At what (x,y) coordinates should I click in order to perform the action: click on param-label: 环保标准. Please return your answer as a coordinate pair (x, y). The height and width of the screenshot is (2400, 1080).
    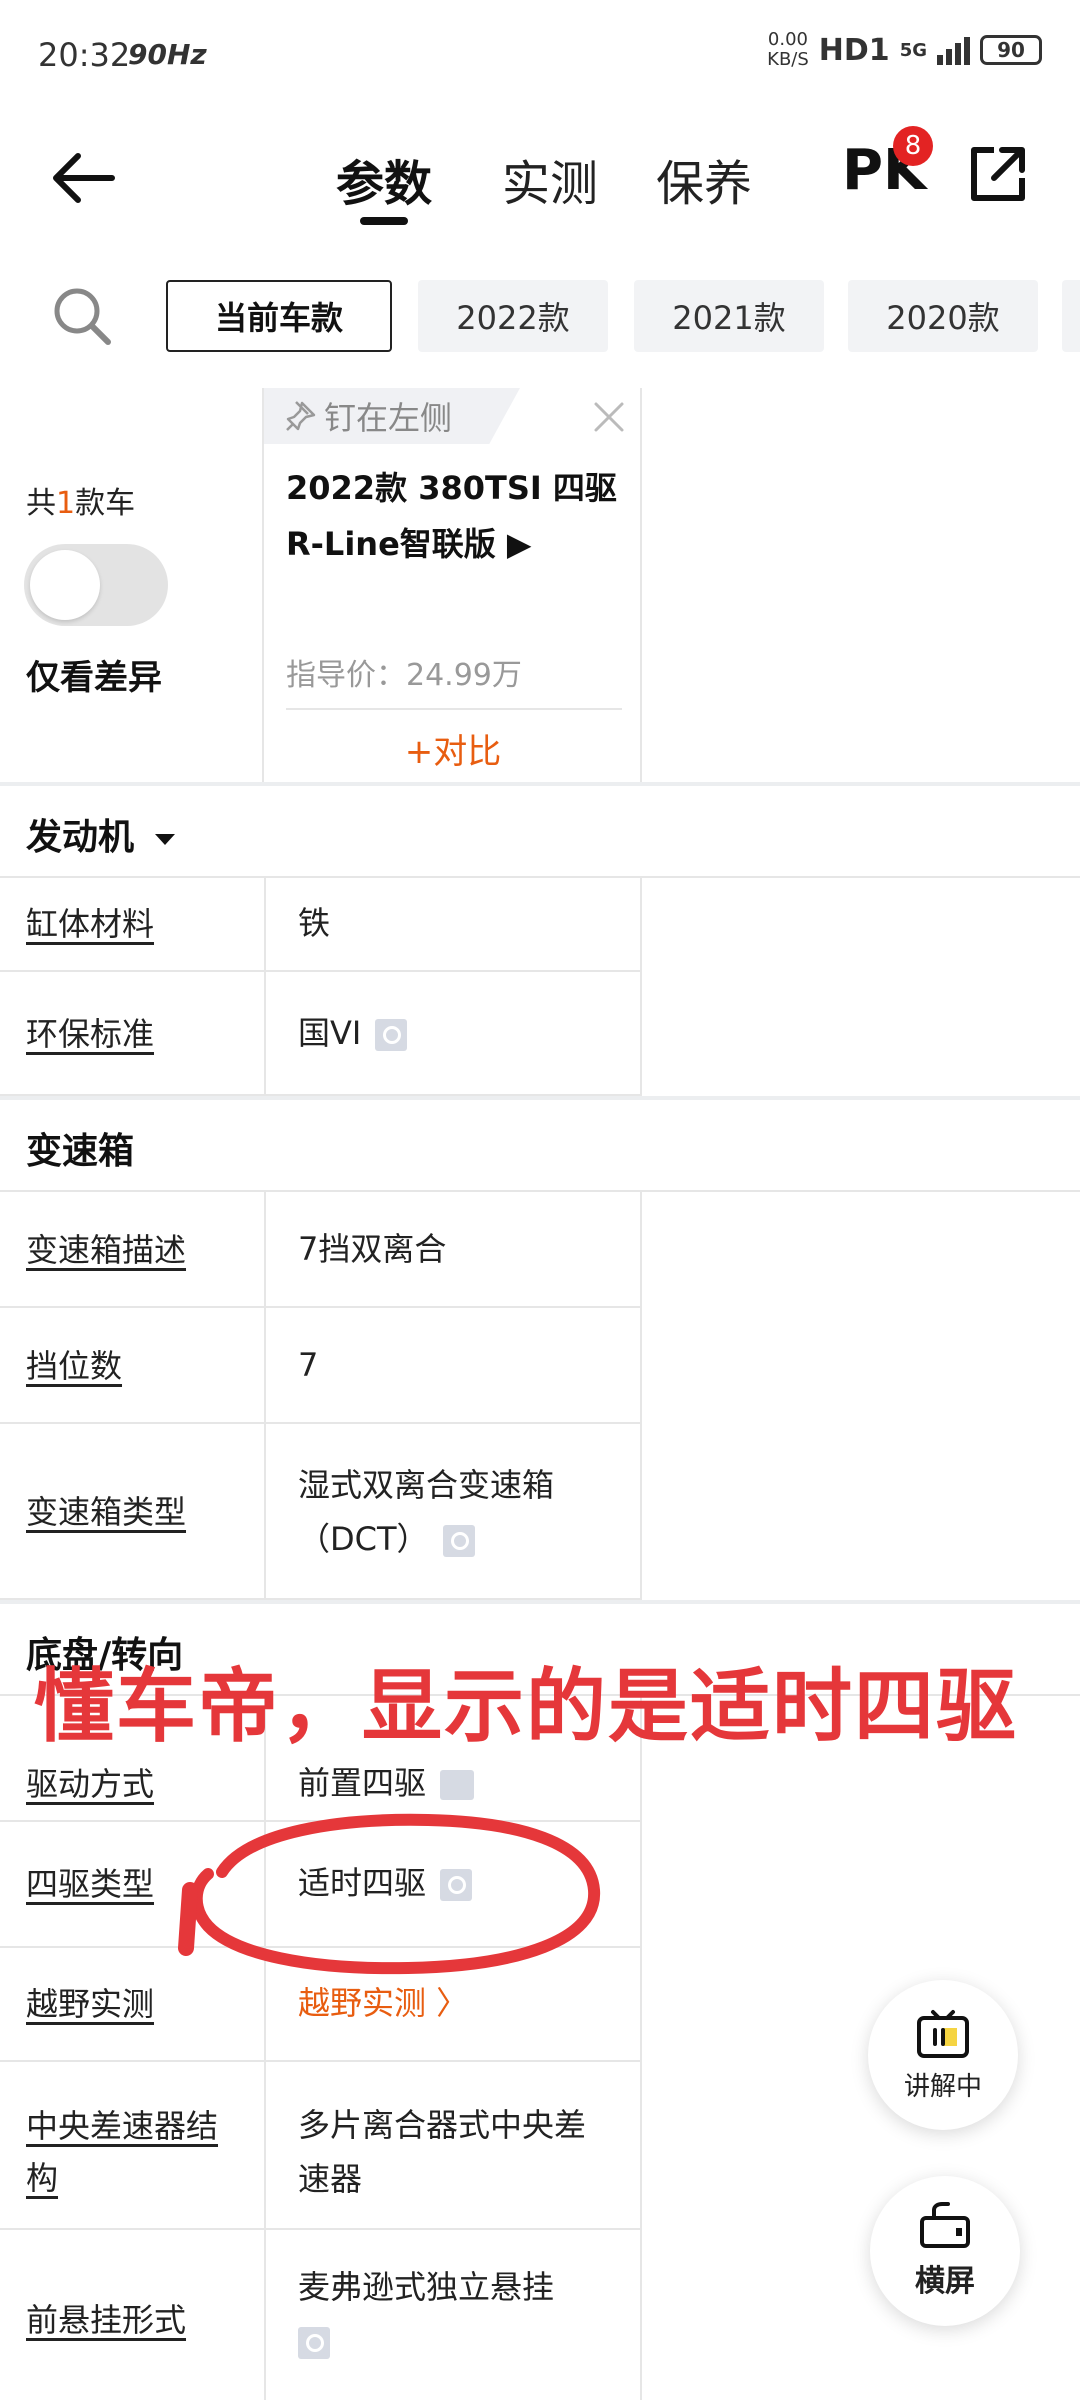
    Looking at the image, I should click on (136, 1034).